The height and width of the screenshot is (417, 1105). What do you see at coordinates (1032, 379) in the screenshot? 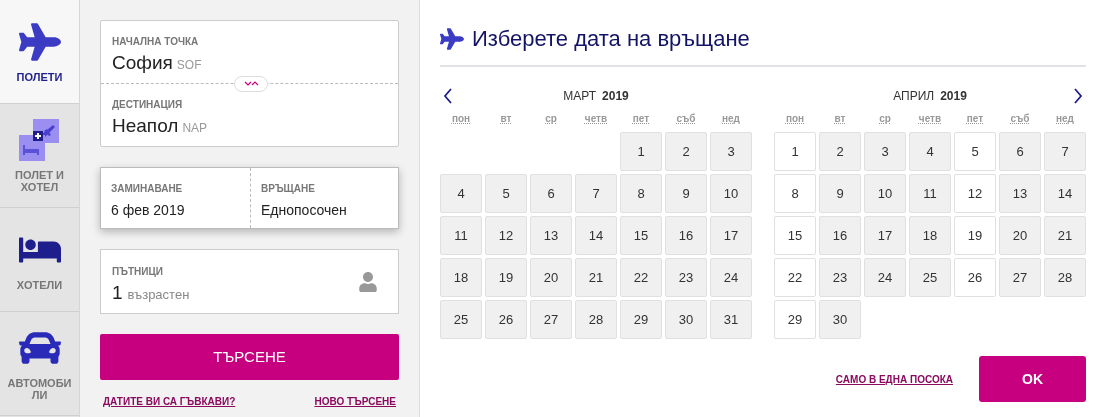
I see `ok-button: OK` at bounding box center [1032, 379].